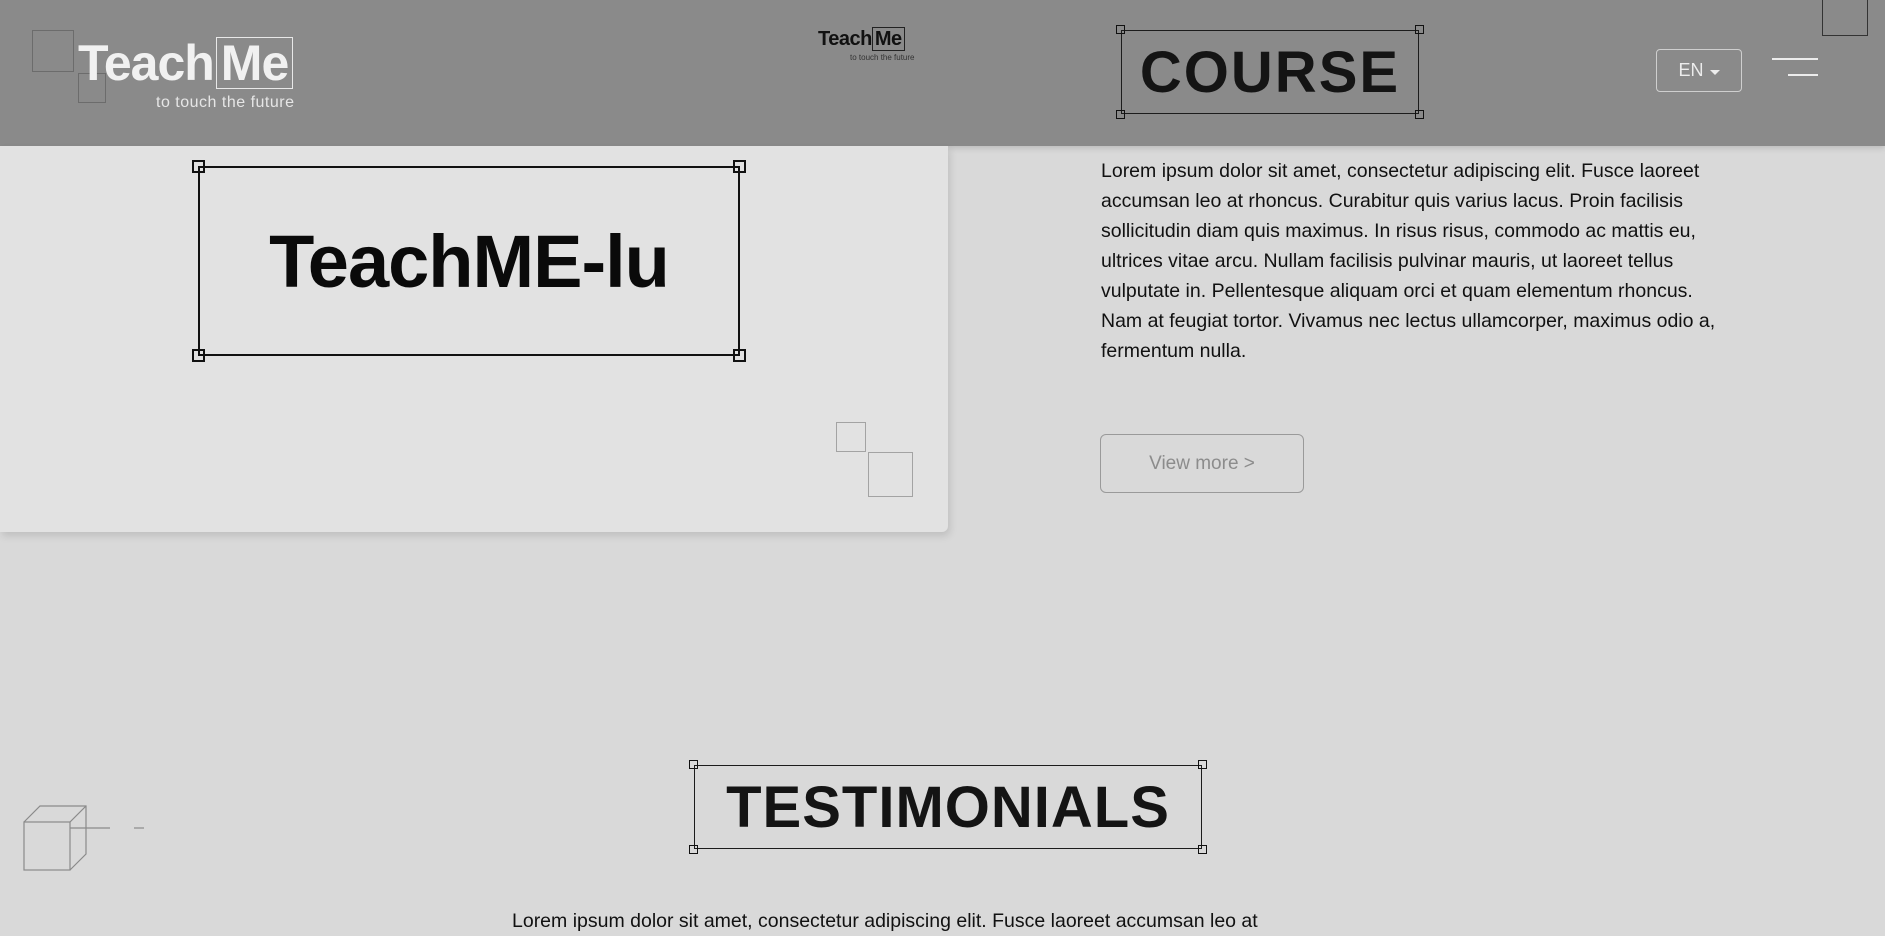 This screenshot has width=1885, height=936. What do you see at coordinates (146, 63) in the screenshot?
I see `logo-word-teach: Teach` at bounding box center [146, 63].